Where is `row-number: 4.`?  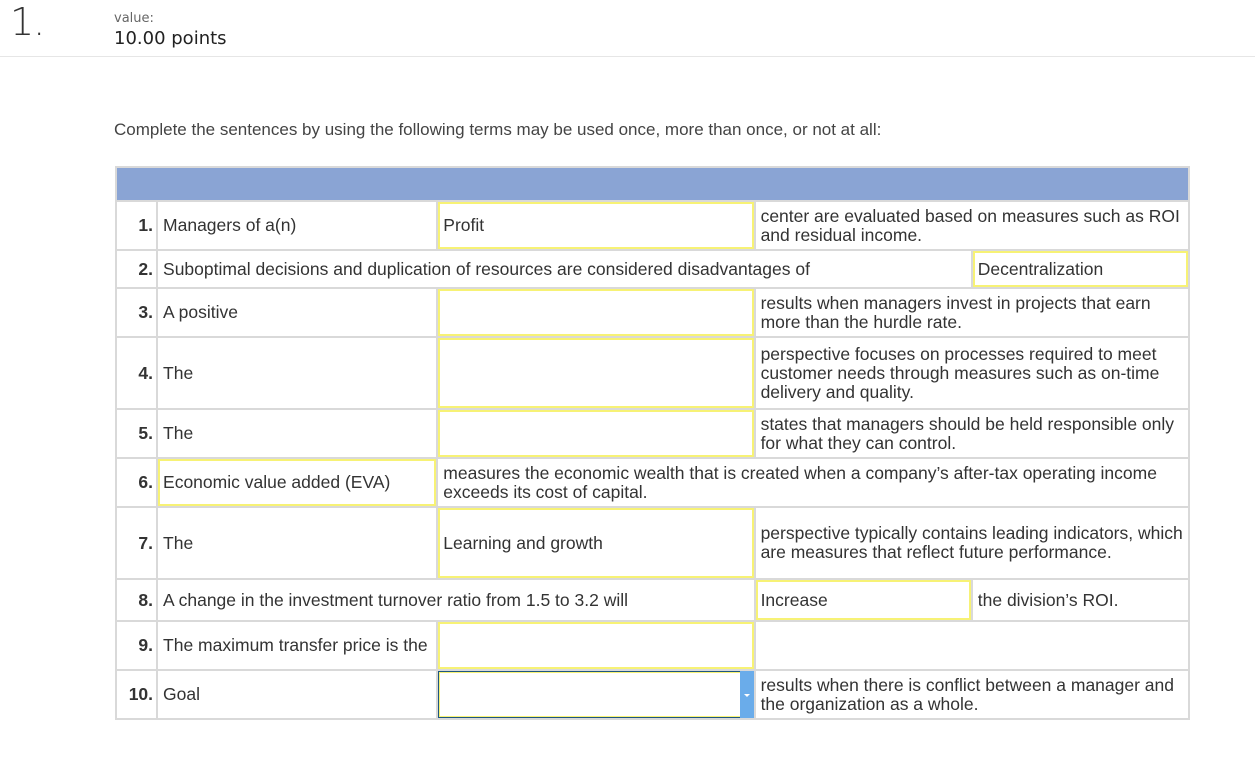 row-number: 4. is located at coordinates (136, 373).